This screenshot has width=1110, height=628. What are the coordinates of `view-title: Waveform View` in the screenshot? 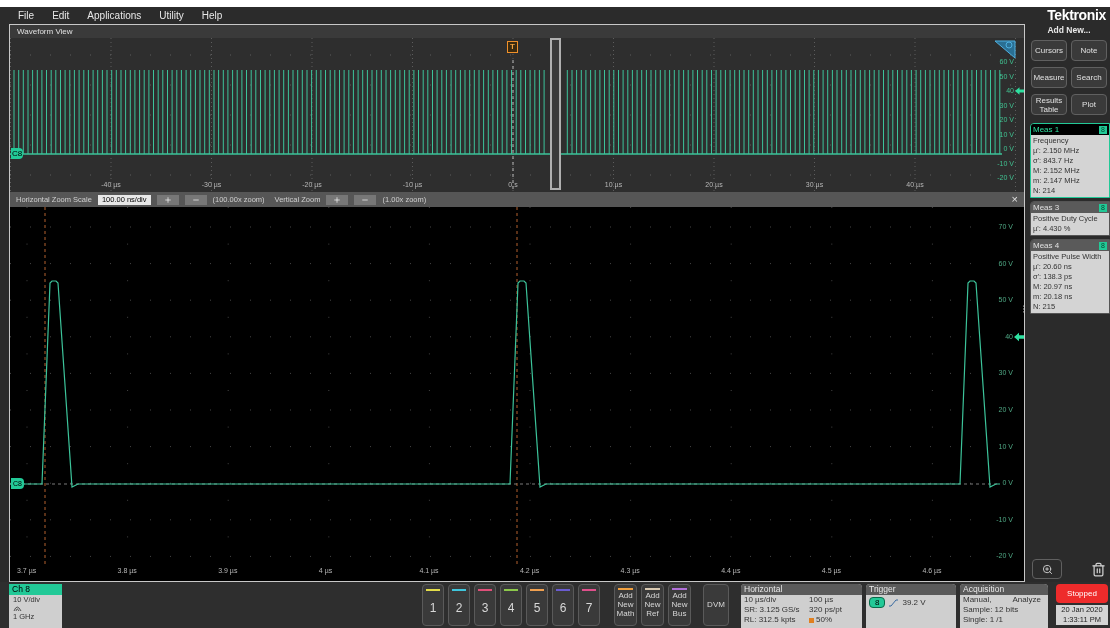 It's located at (517, 31).